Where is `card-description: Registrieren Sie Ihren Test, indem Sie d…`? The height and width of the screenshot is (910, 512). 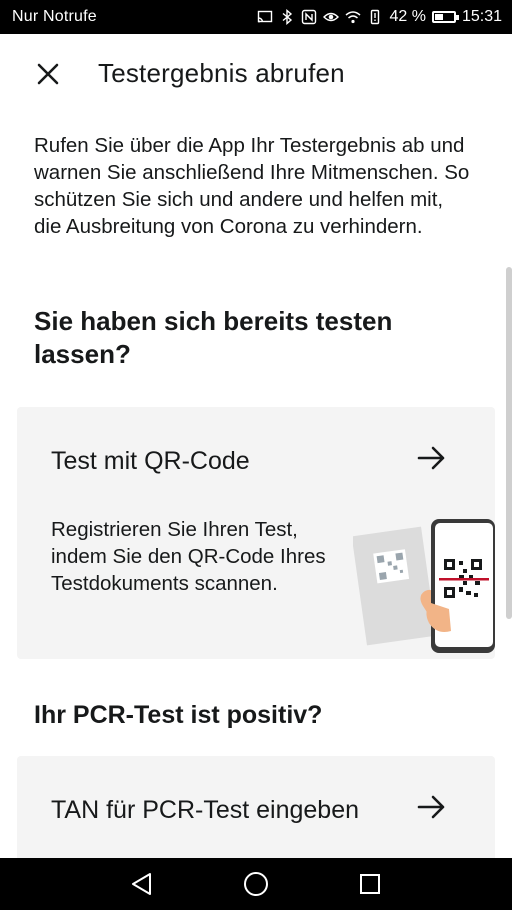 card-description: Registrieren Sie Ihren Test, indem Sie d… is located at coordinates (188, 556).